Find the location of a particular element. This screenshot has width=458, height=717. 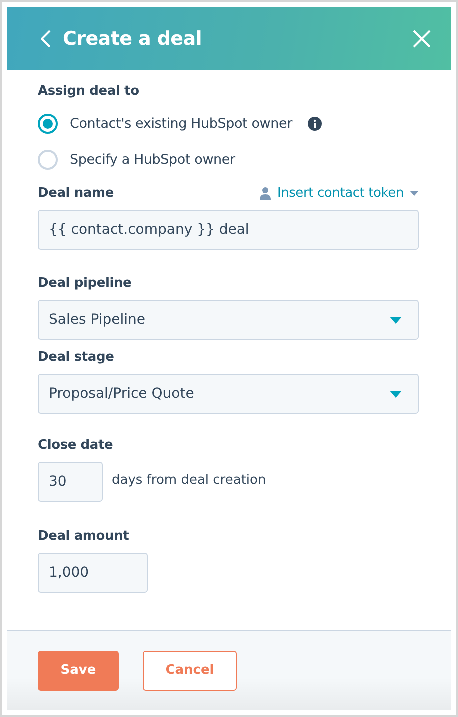

field-label: Deal amount is located at coordinates (84, 536).